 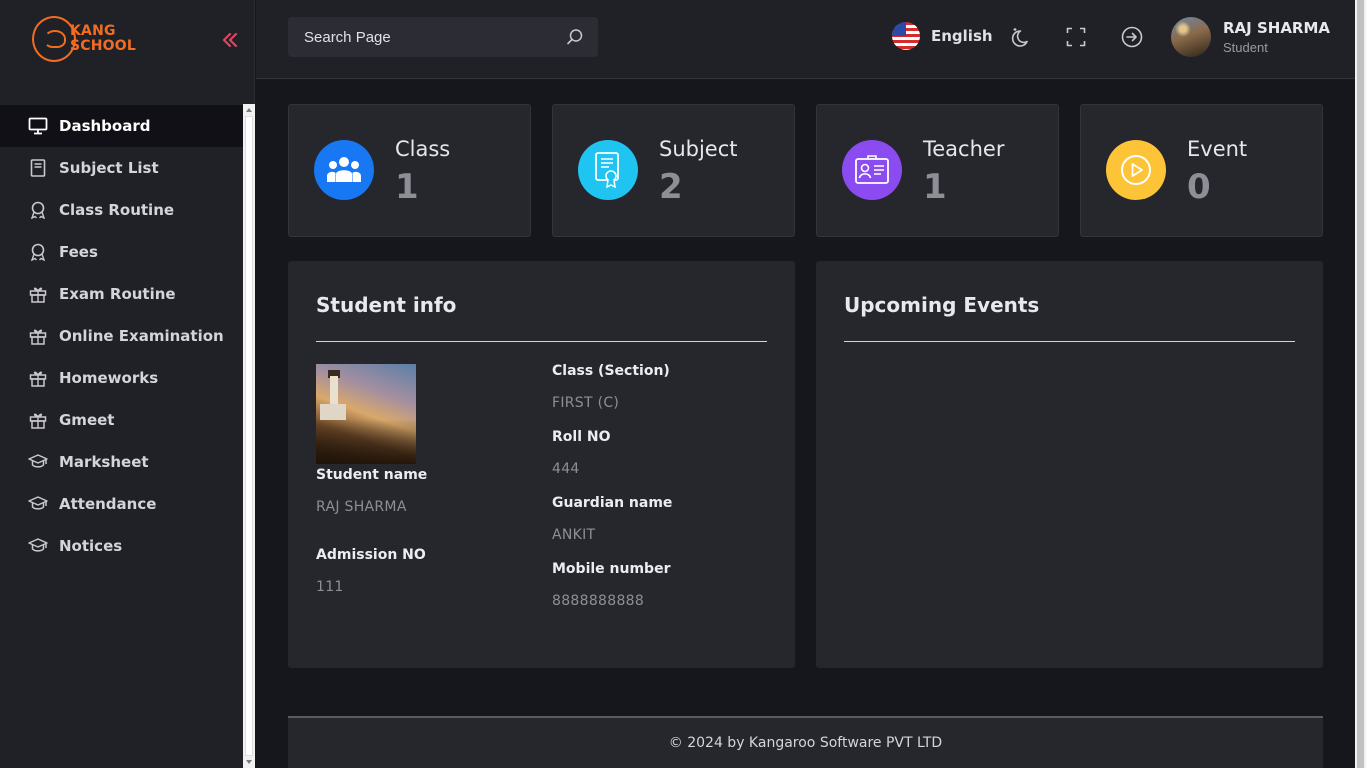 What do you see at coordinates (418, 37) in the screenshot?
I see `search-input` at bounding box center [418, 37].